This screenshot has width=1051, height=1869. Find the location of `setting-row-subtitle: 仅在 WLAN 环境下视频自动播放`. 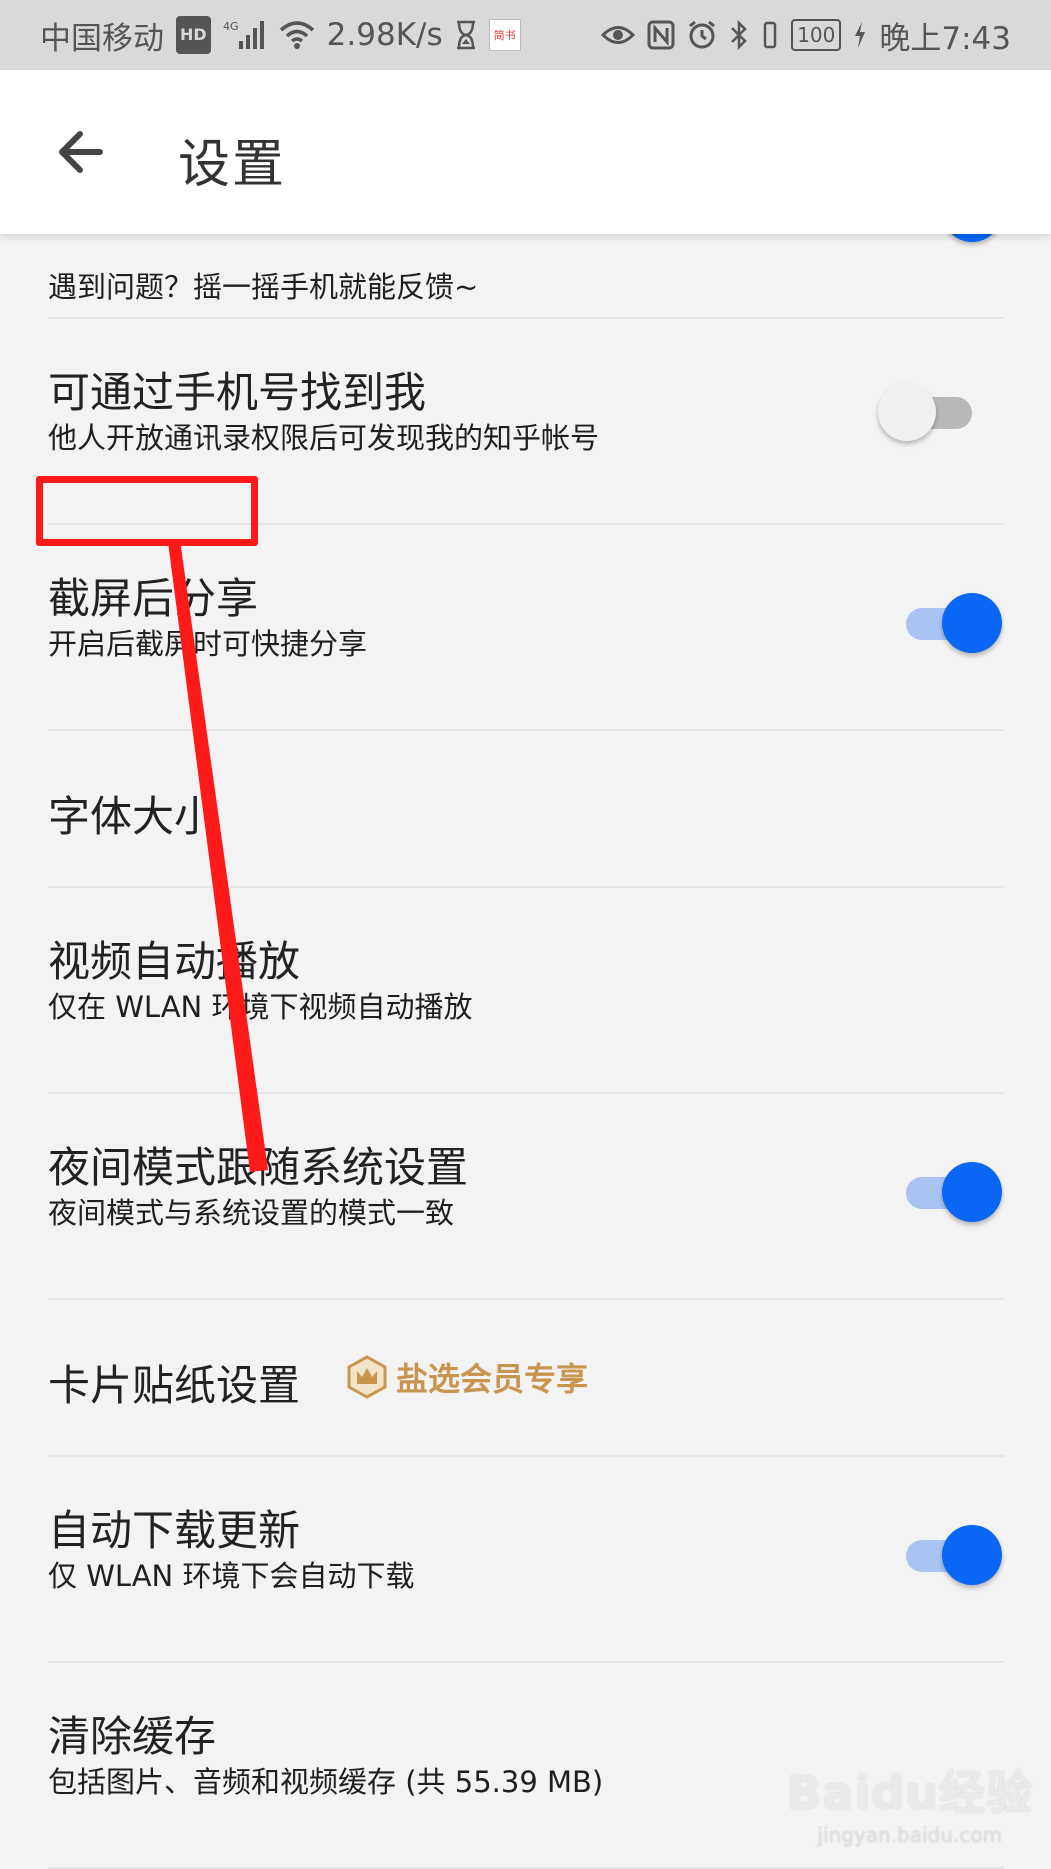

setting-row-subtitle: 仅在 WLAN 环境下视频自动播放 is located at coordinates (260, 1007).